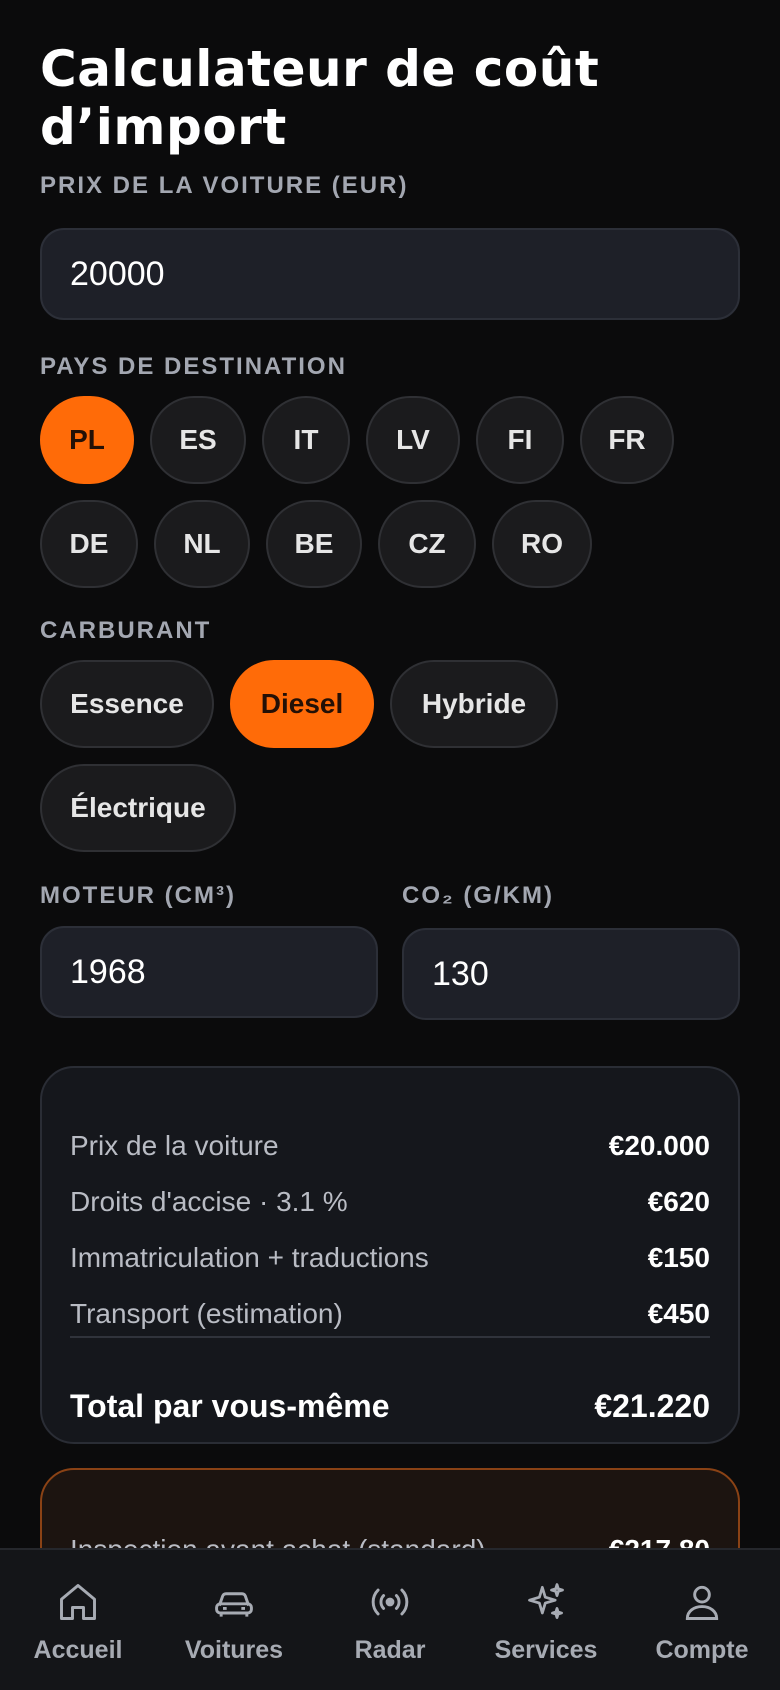 Image resolution: width=780 pixels, height=1690 pixels. I want to click on fuel-chip-essence: Essence, so click(127, 704).